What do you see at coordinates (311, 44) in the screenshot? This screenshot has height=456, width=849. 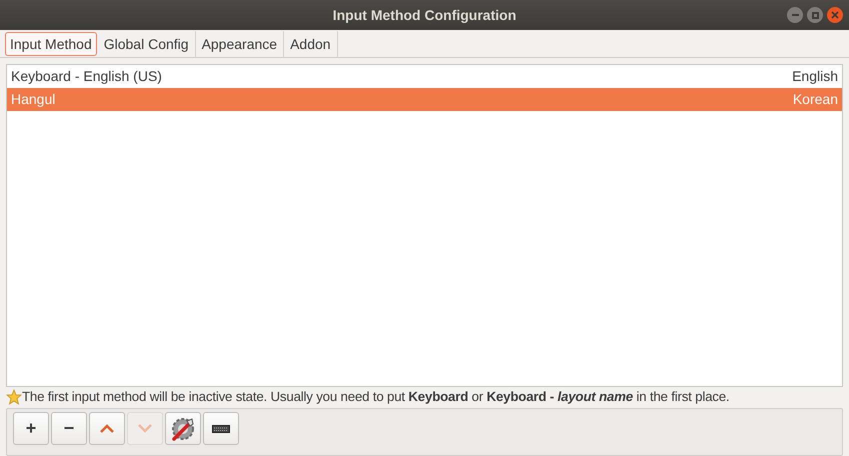 I see `tab: Addon` at bounding box center [311, 44].